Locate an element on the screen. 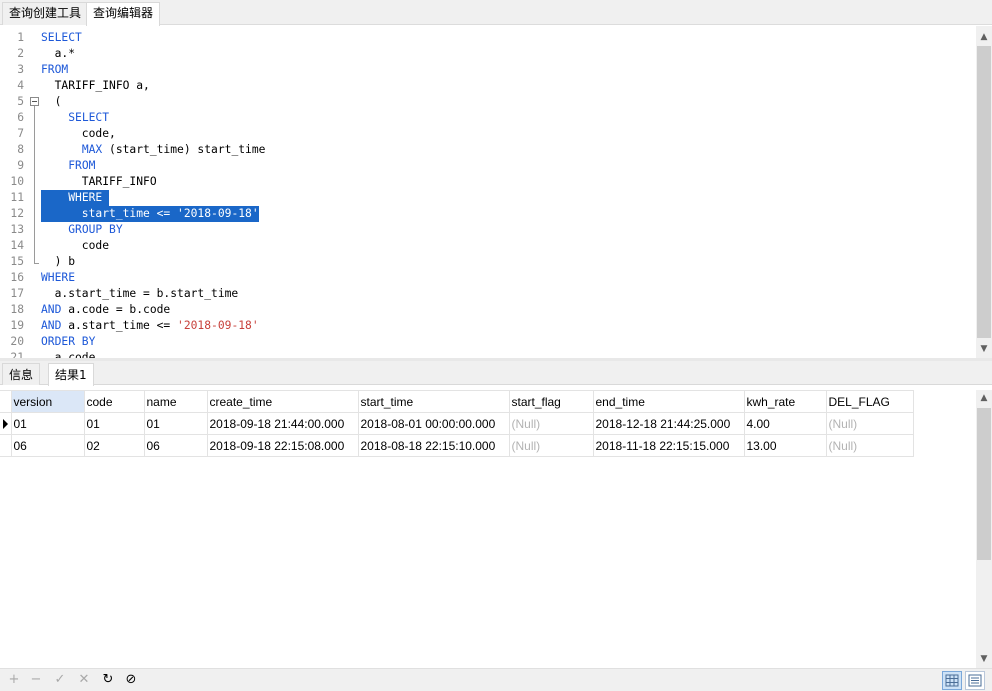 The width and height of the screenshot is (992, 691). table-cell: 2018-11-18 22:15:15.000 is located at coordinates (668, 445).